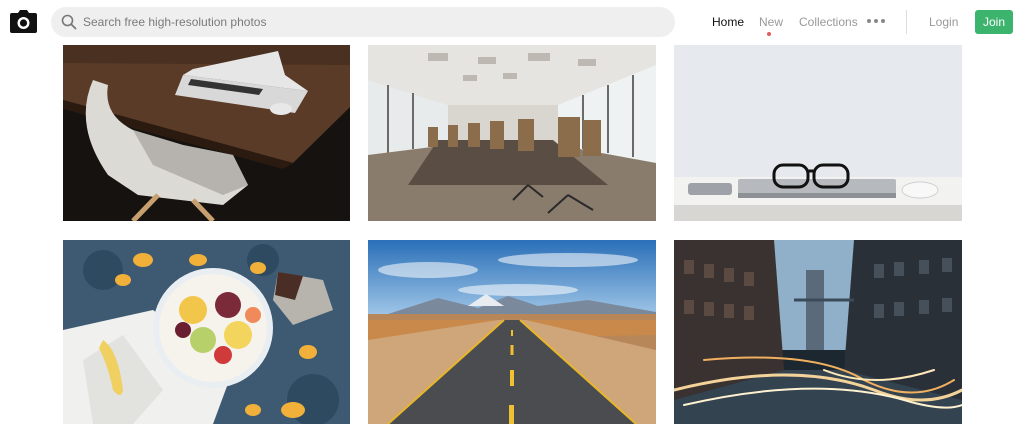  Describe the element at coordinates (876, 21) in the screenshot. I see `more-dots-icon` at that location.